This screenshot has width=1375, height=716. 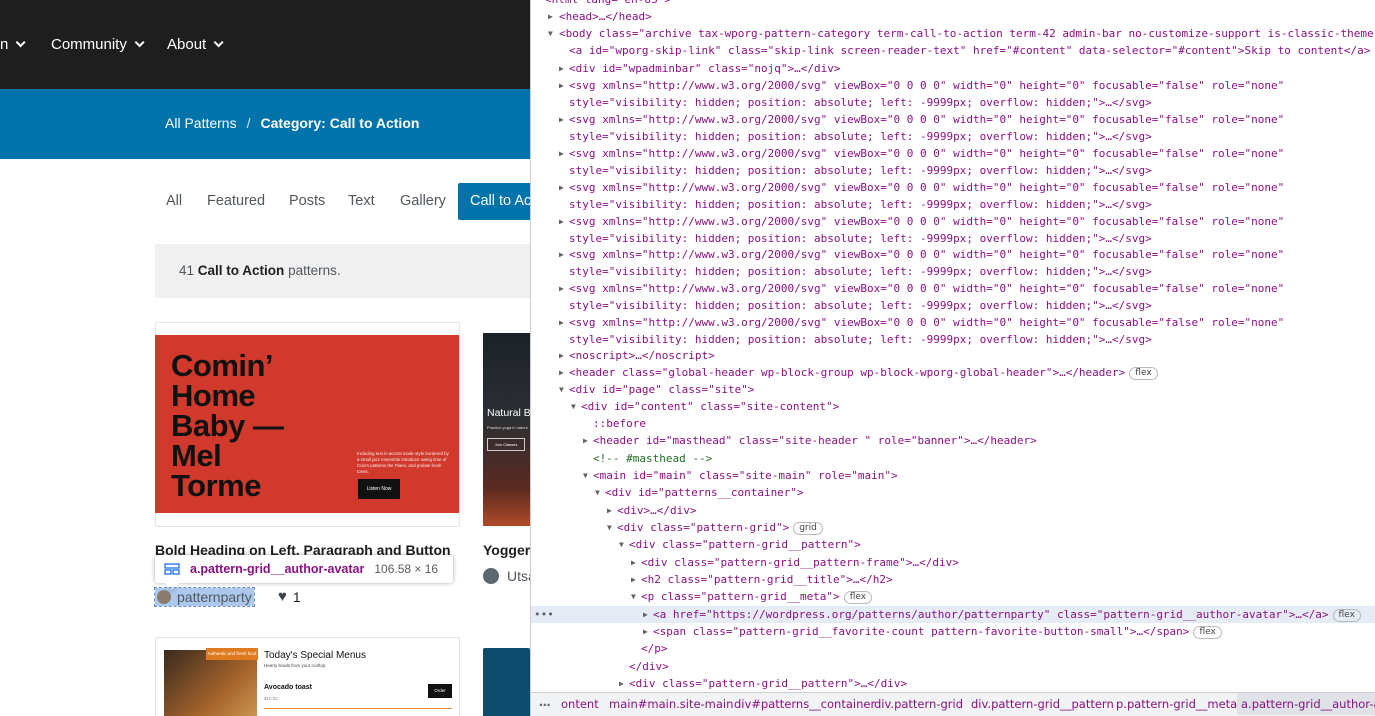 What do you see at coordinates (953, 596) in the screenshot?
I see `dom-node: ▼ <p class="pattern-grid__meta"> flex` at bounding box center [953, 596].